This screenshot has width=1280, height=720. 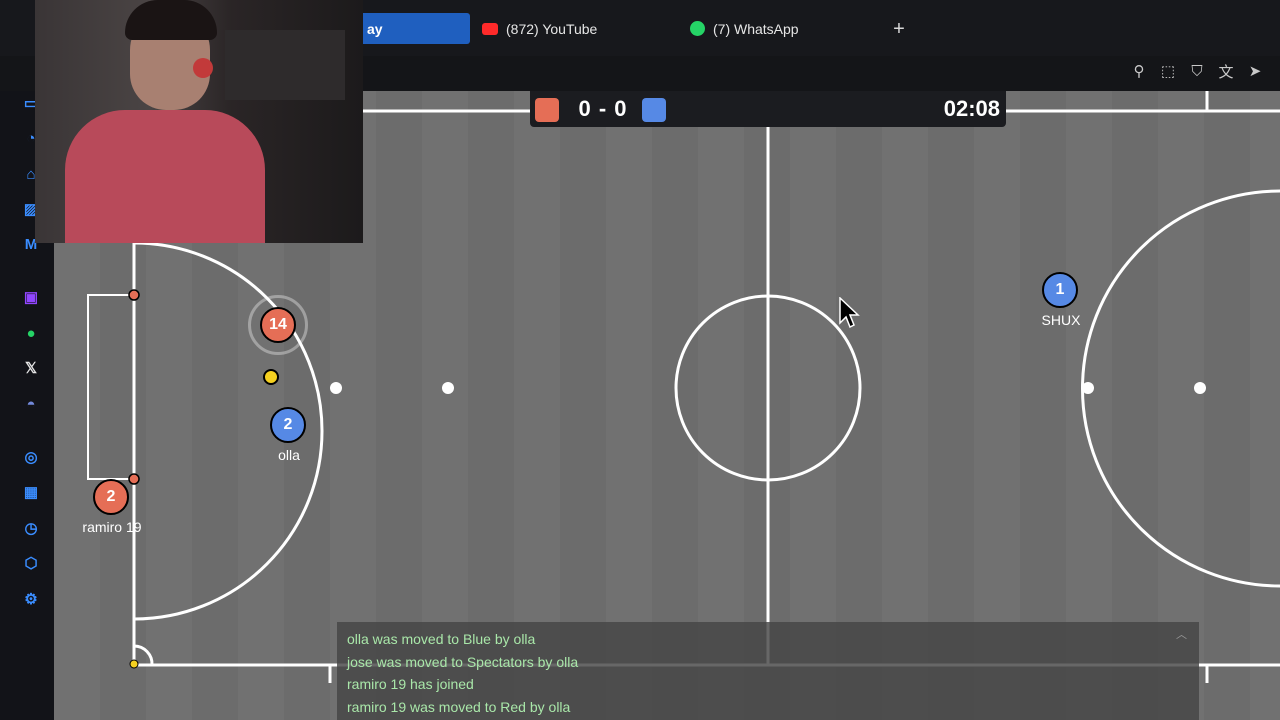 What do you see at coordinates (1226, 71) in the screenshot?
I see `translate-icon: 文` at bounding box center [1226, 71].